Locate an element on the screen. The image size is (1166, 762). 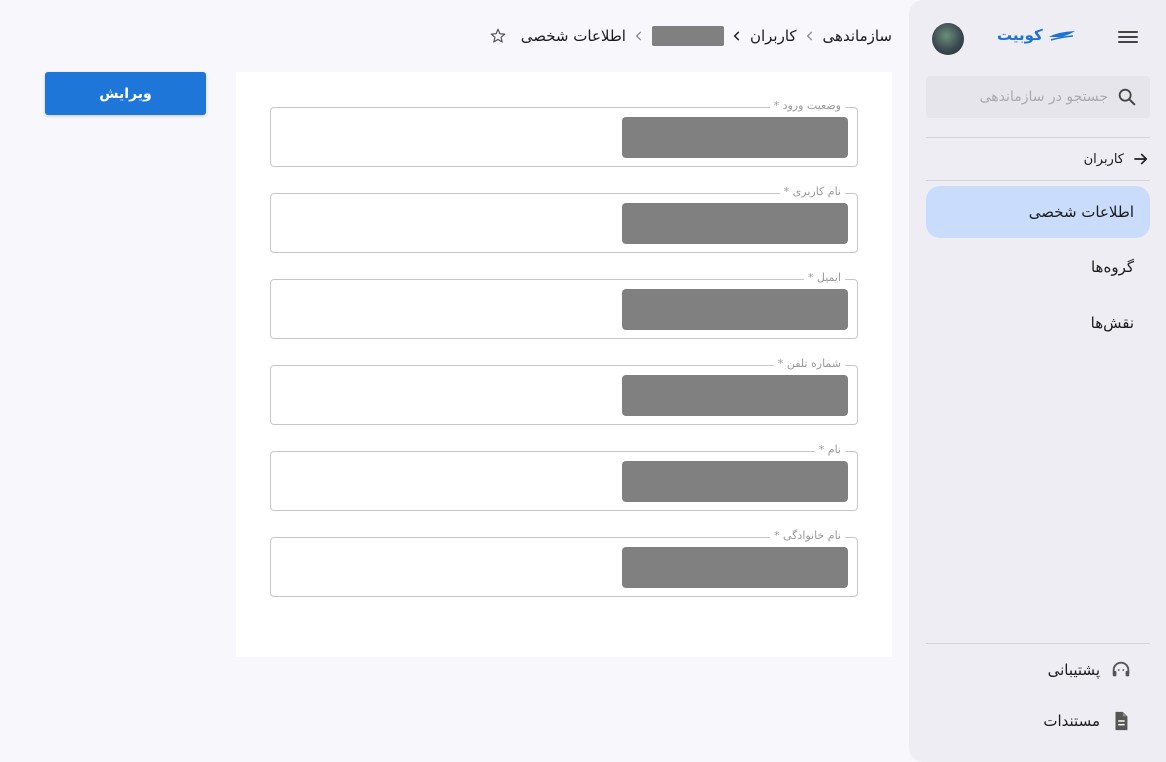
breadcrumb-organization: سازماندهی is located at coordinates (857, 36).